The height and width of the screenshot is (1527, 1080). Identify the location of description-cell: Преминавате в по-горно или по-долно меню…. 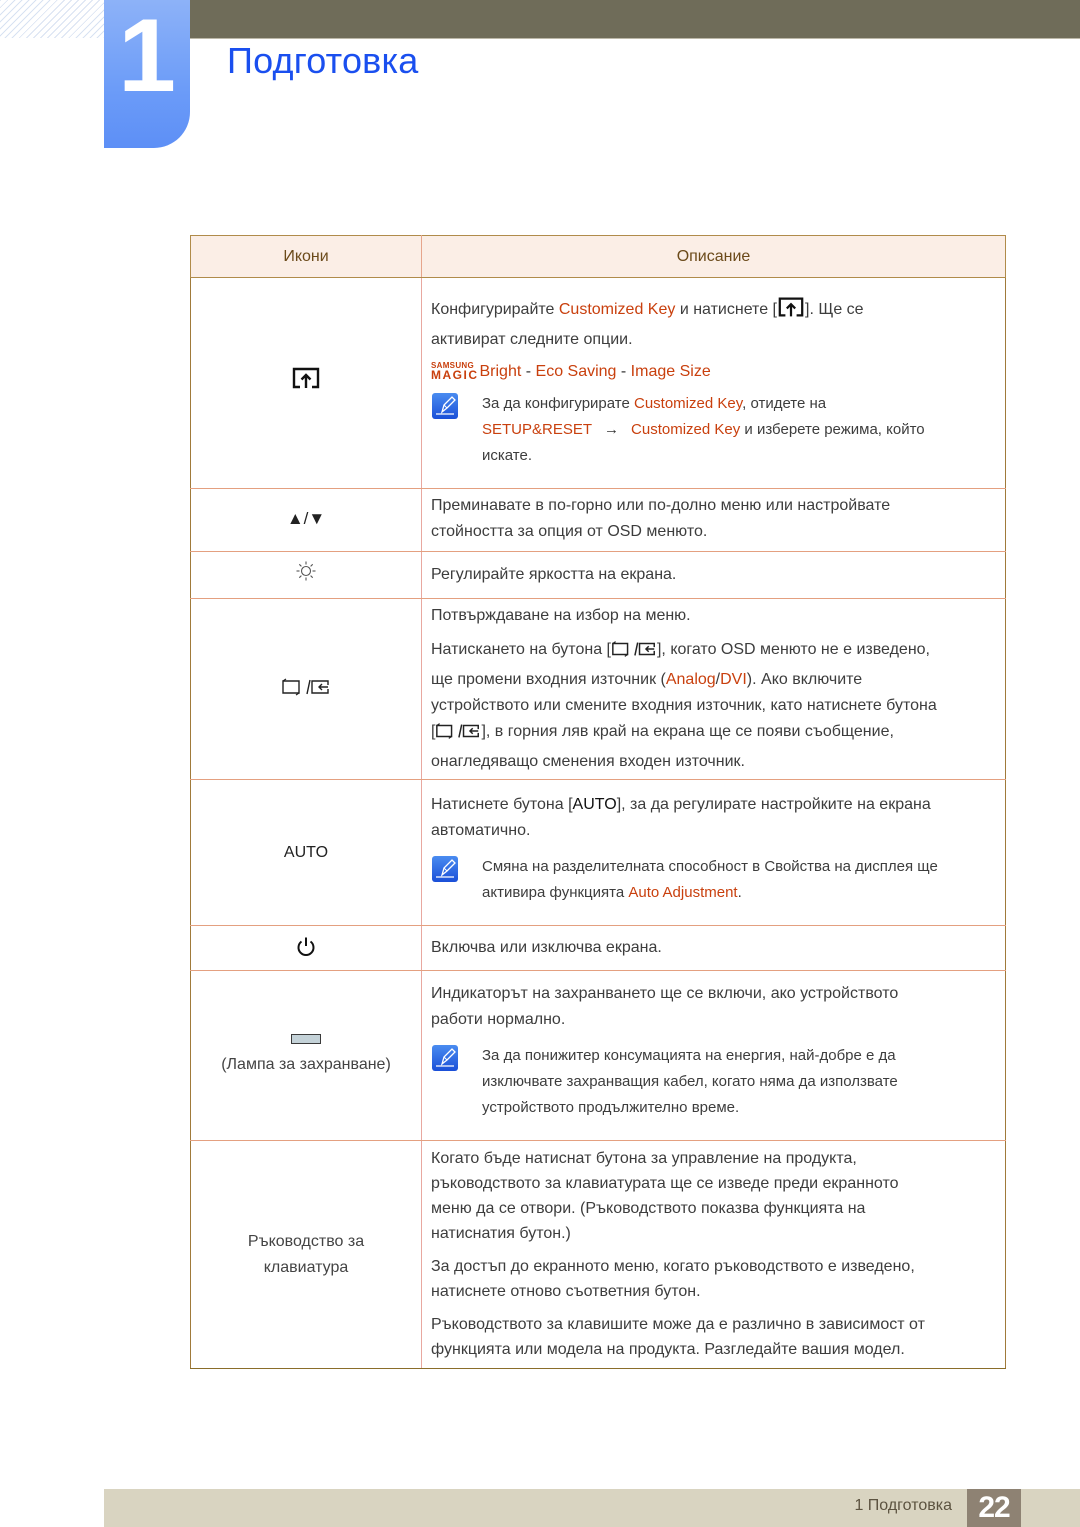
(713, 520).